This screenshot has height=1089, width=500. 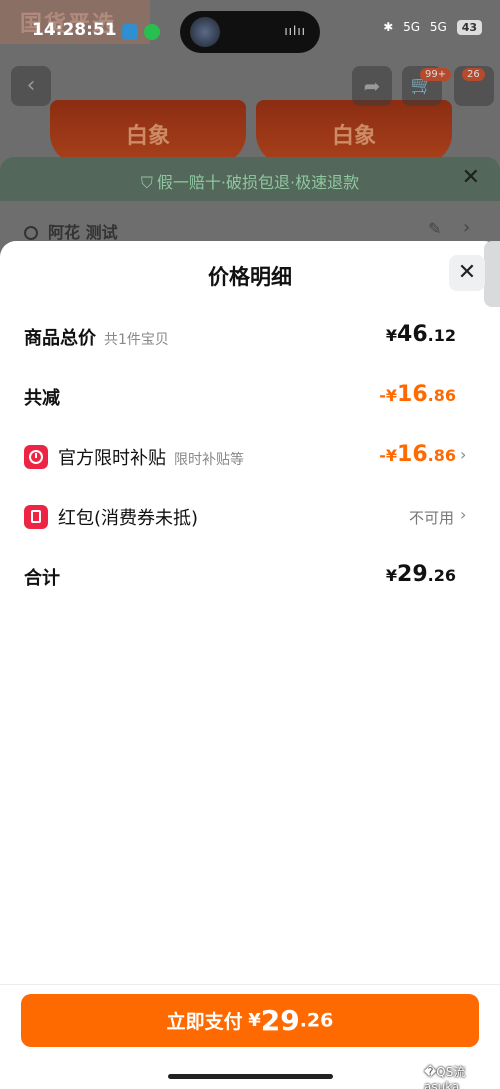 I want to click on watermark: �QS流asuka, so click(x=445, y=1077).